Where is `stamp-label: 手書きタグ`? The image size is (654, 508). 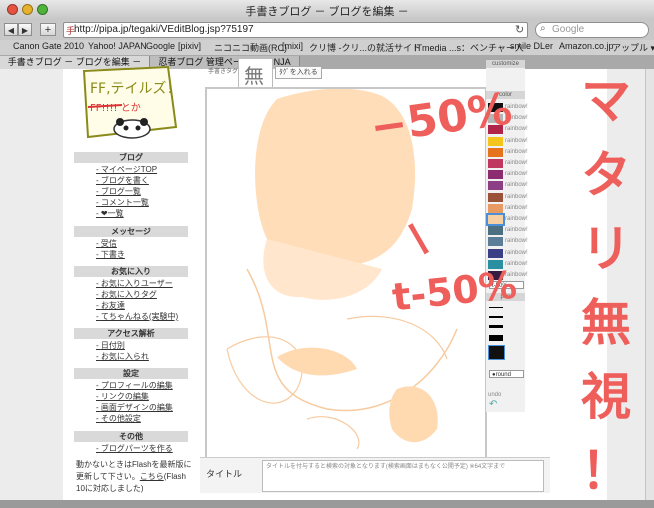 stamp-label: 手書きタグ is located at coordinates (223, 72).